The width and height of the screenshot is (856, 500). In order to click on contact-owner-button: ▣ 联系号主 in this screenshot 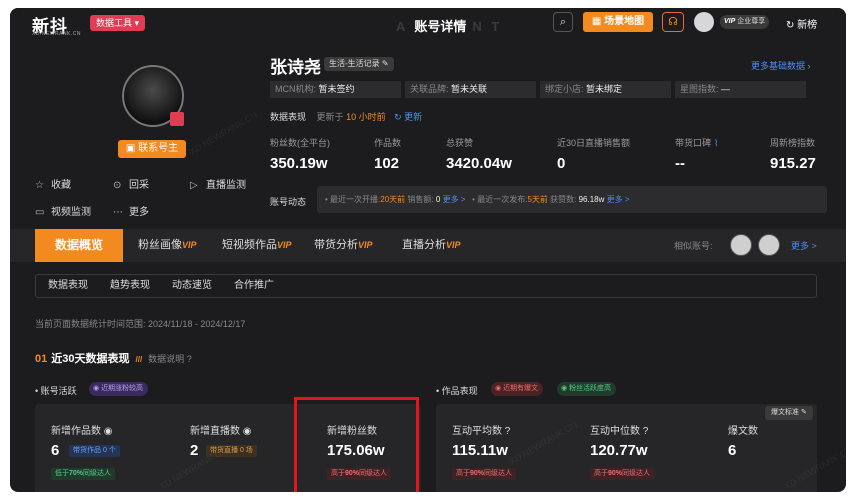, I will do `click(152, 149)`.